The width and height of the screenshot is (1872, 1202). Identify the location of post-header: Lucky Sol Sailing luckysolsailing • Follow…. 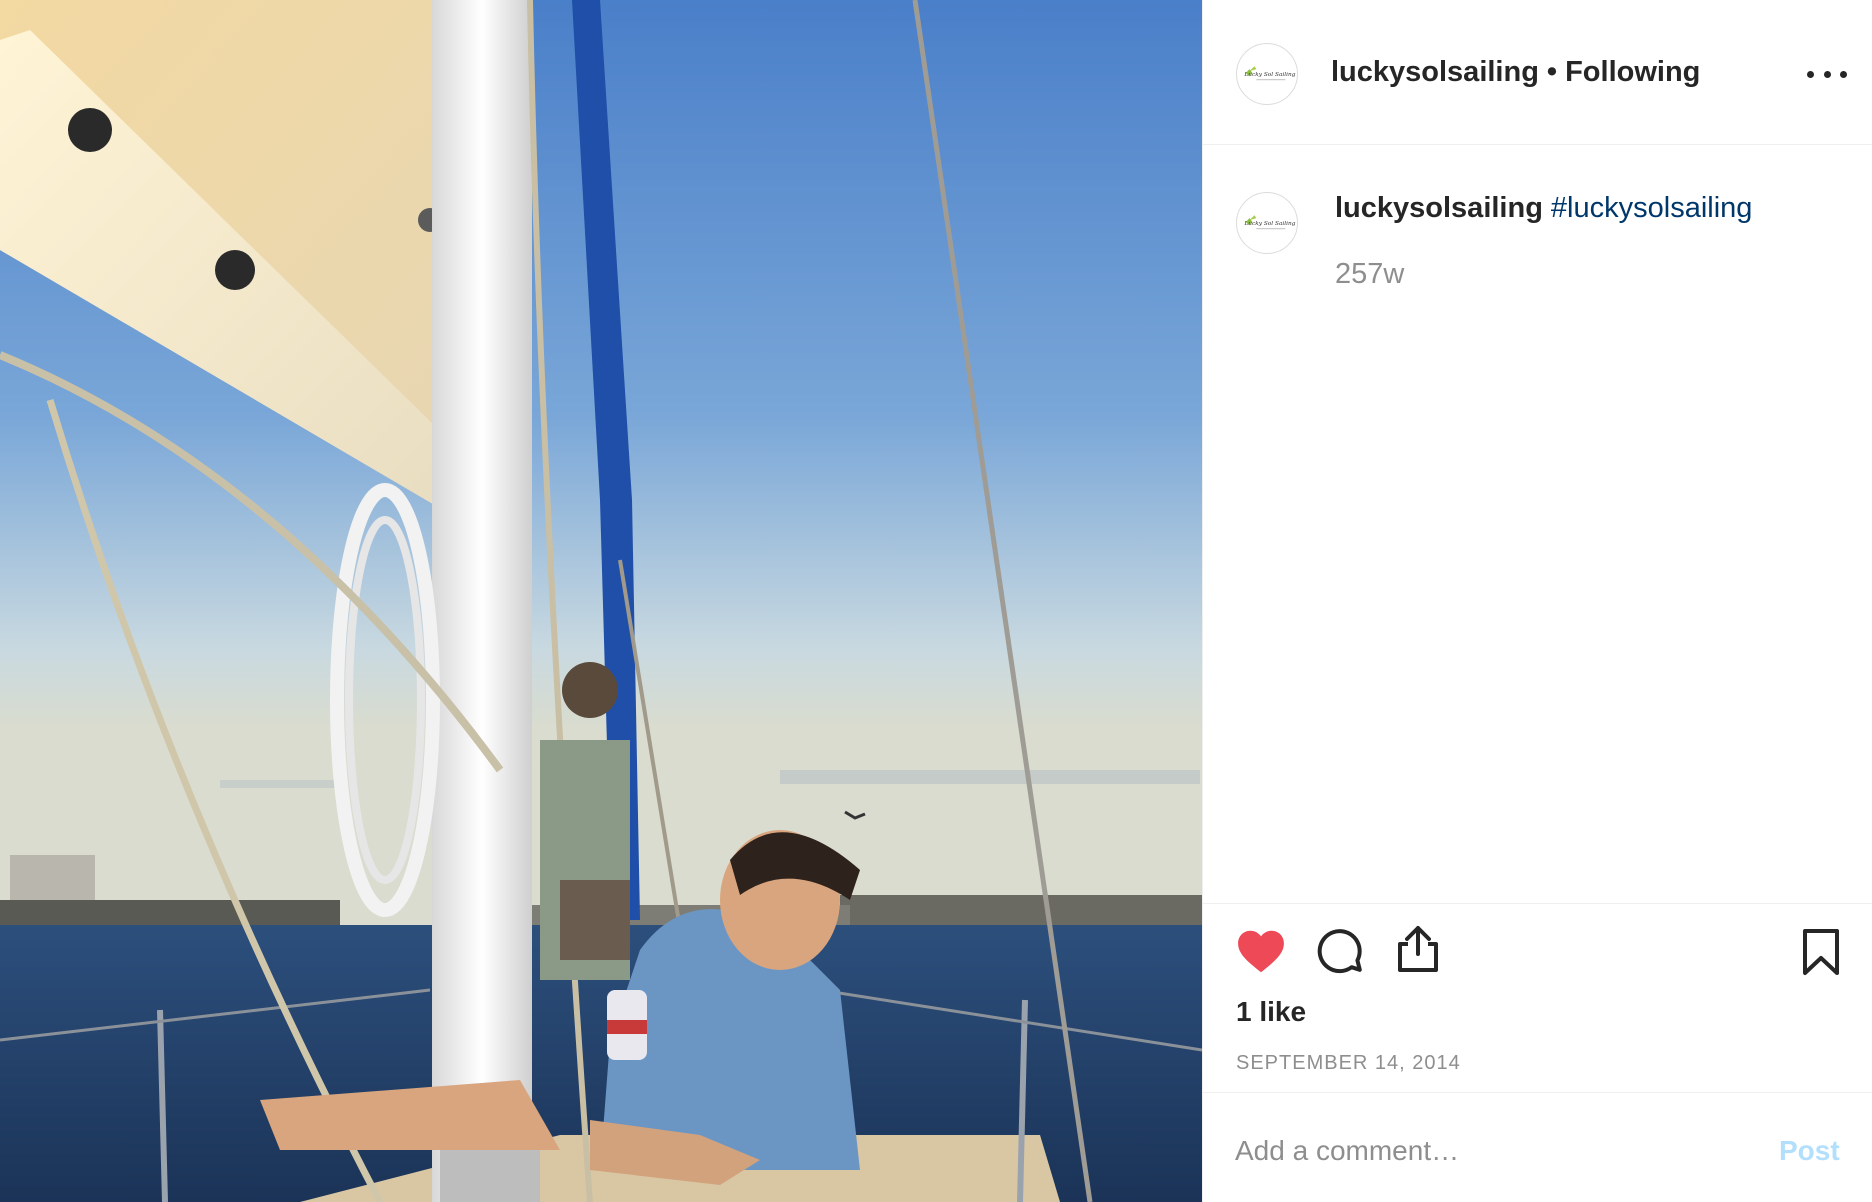
(1537, 72).